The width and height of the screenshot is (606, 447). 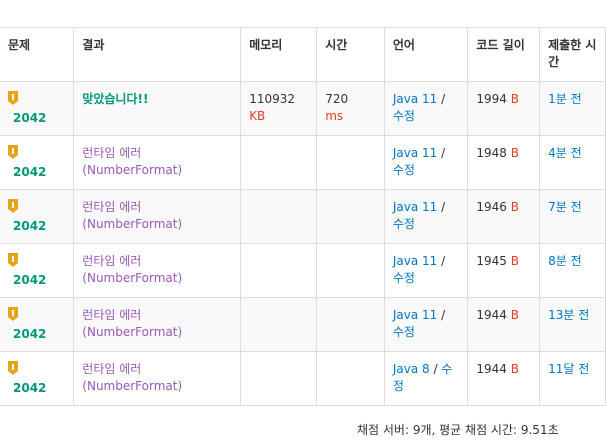 I want to click on submitted-time-link: 8분 전, so click(x=565, y=261).